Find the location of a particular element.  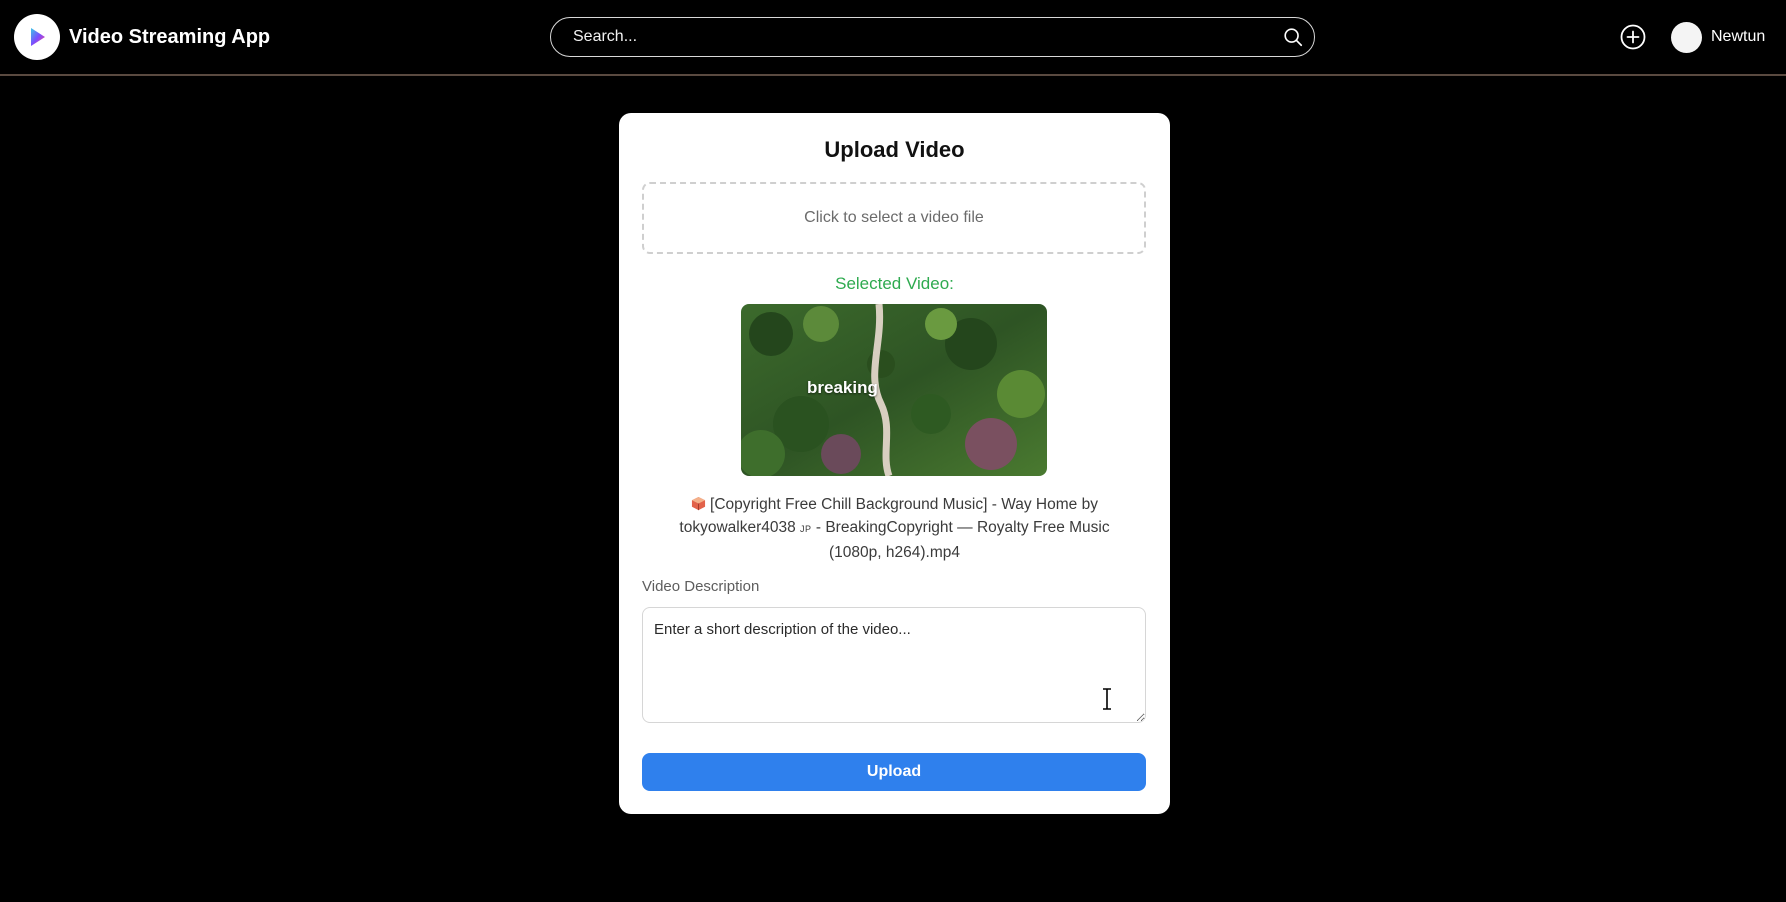

app-title: Video Streaming App is located at coordinates (170, 36).